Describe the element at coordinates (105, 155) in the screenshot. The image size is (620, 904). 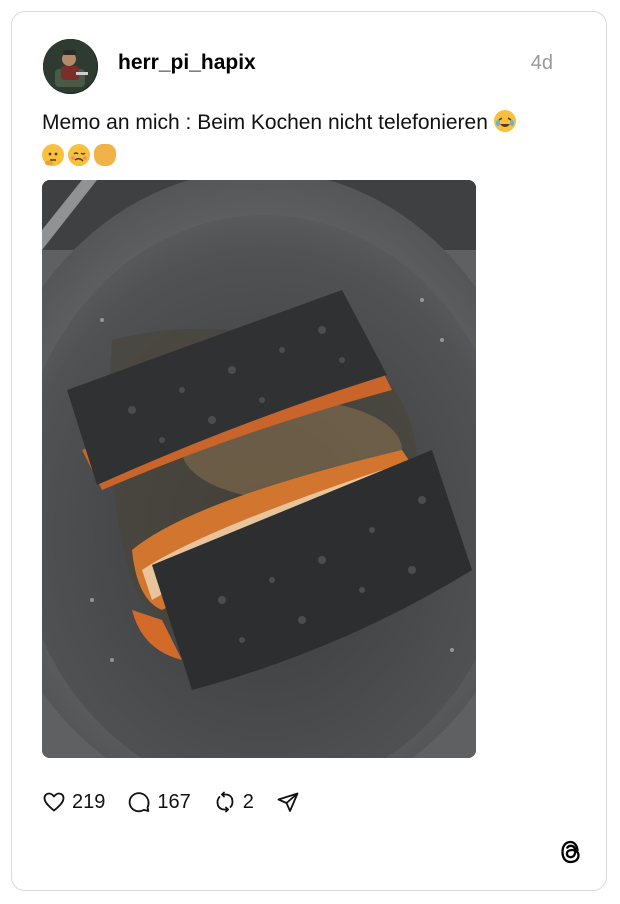
I see `clapping-hands-emoji` at that location.